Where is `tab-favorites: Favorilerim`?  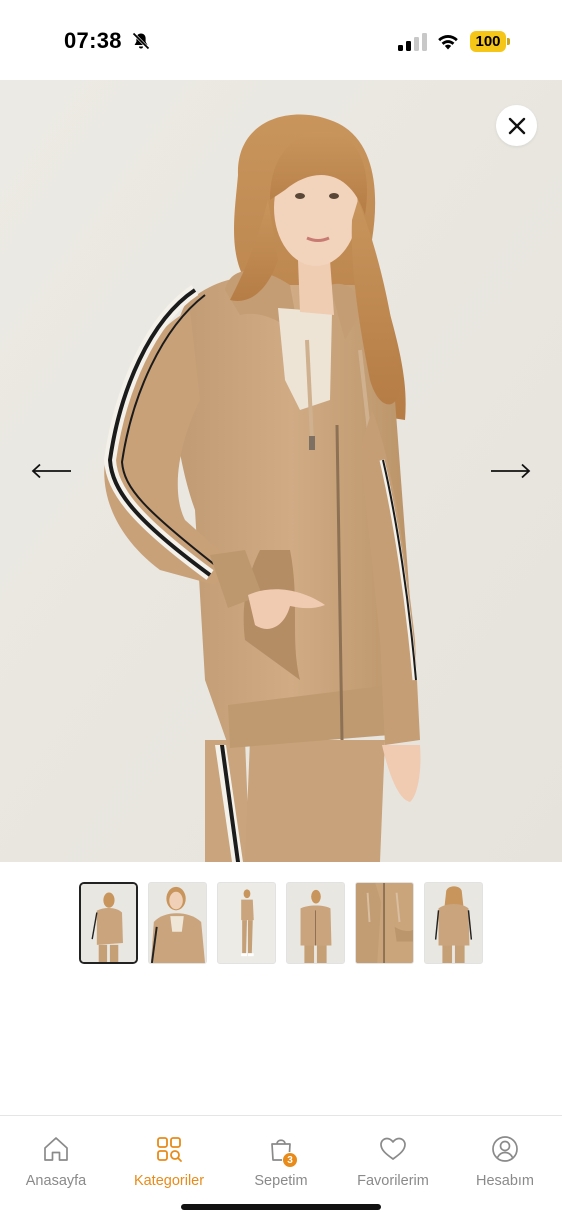
tab-favorites: Favorilerim is located at coordinates (393, 1161).